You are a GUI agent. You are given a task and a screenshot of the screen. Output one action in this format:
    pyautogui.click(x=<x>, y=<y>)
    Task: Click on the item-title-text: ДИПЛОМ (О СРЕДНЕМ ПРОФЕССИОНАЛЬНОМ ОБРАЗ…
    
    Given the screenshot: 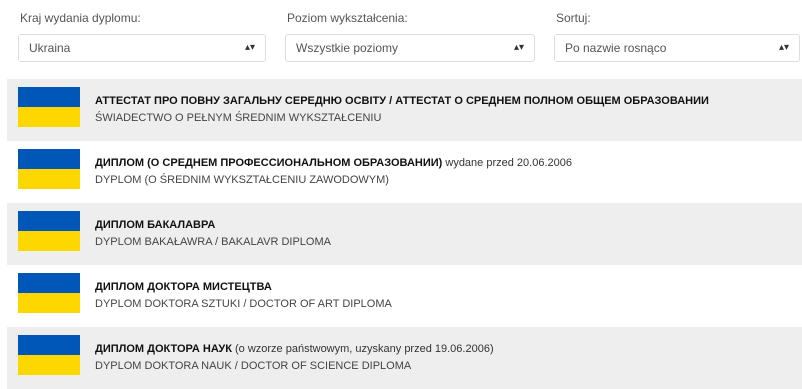 What is the action you would take?
    pyautogui.click(x=269, y=163)
    